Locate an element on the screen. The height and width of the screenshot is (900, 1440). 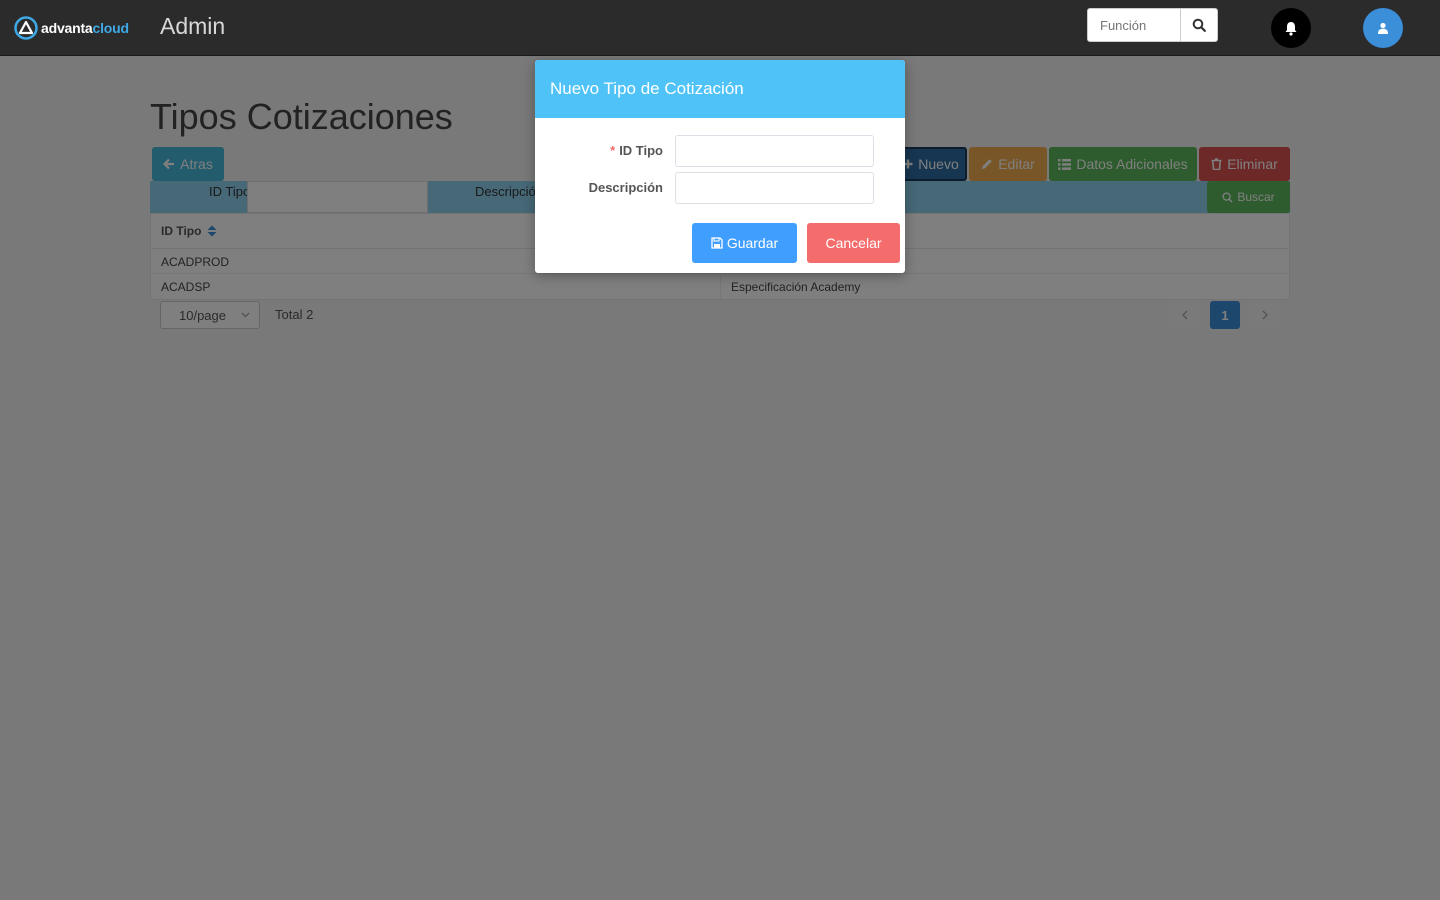
search-button is located at coordinates (1198, 25).